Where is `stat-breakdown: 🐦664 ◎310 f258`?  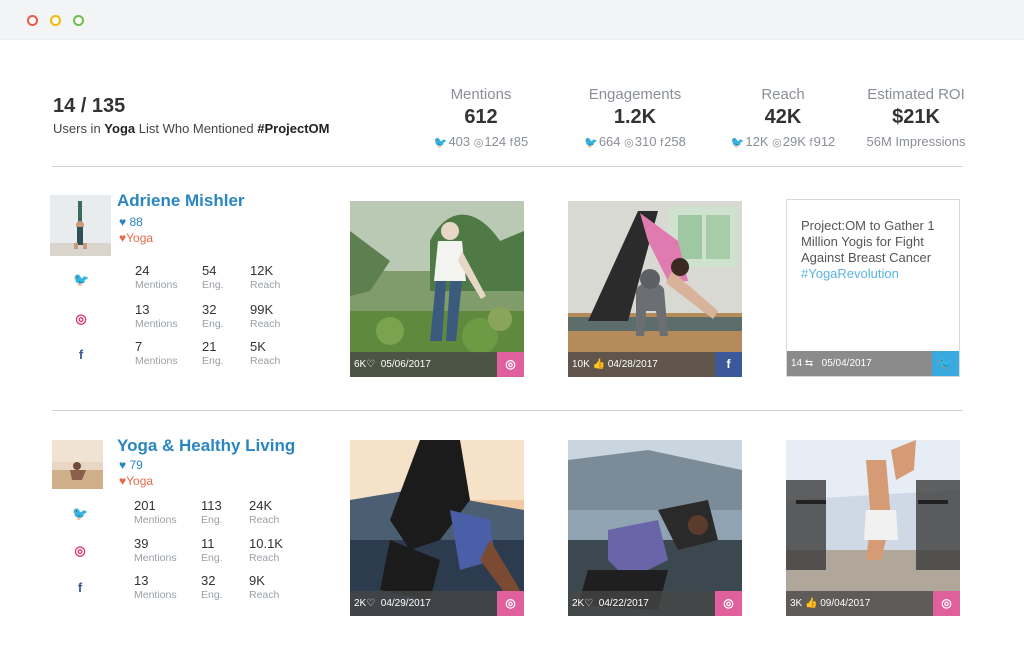 stat-breakdown: 🐦664 ◎310 f258 is located at coordinates (635, 141).